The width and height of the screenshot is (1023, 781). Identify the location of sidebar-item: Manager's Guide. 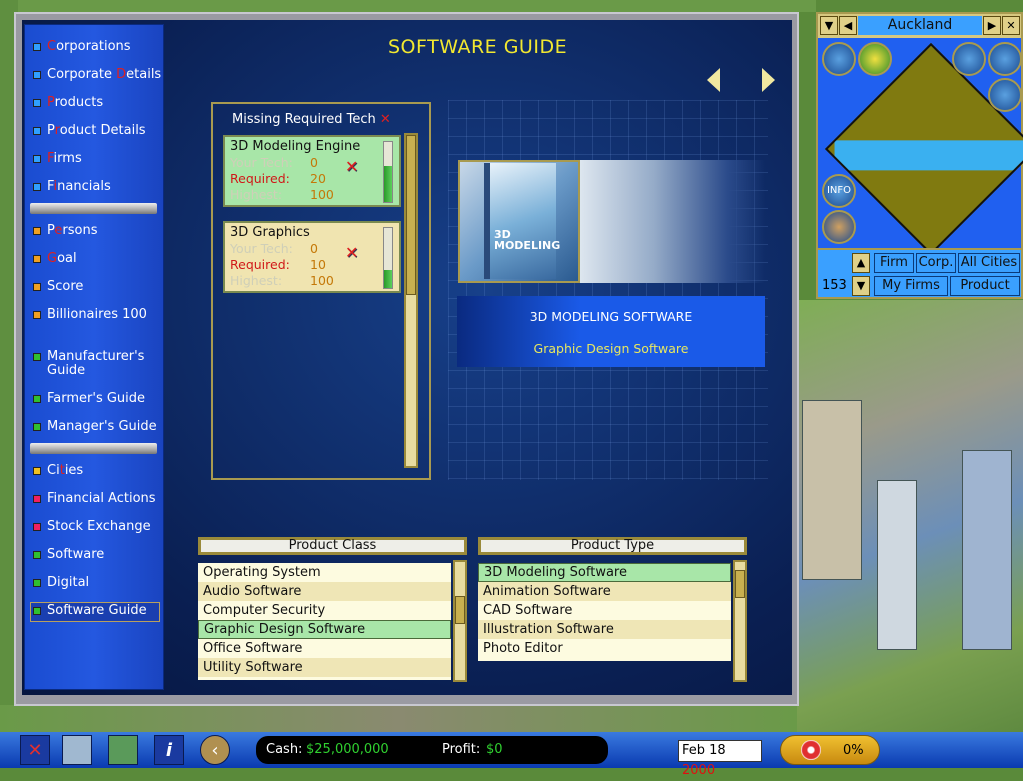
(95, 427).